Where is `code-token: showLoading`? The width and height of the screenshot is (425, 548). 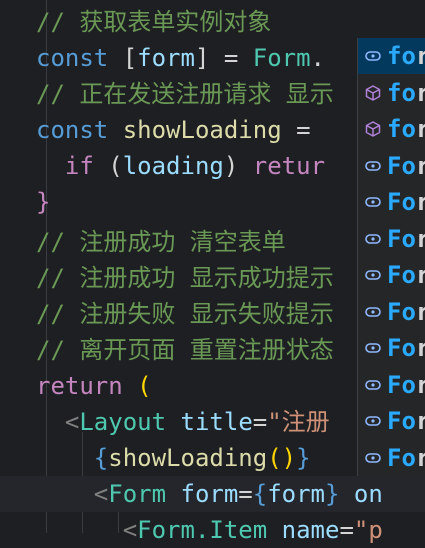 code-token: showLoading is located at coordinates (202, 130).